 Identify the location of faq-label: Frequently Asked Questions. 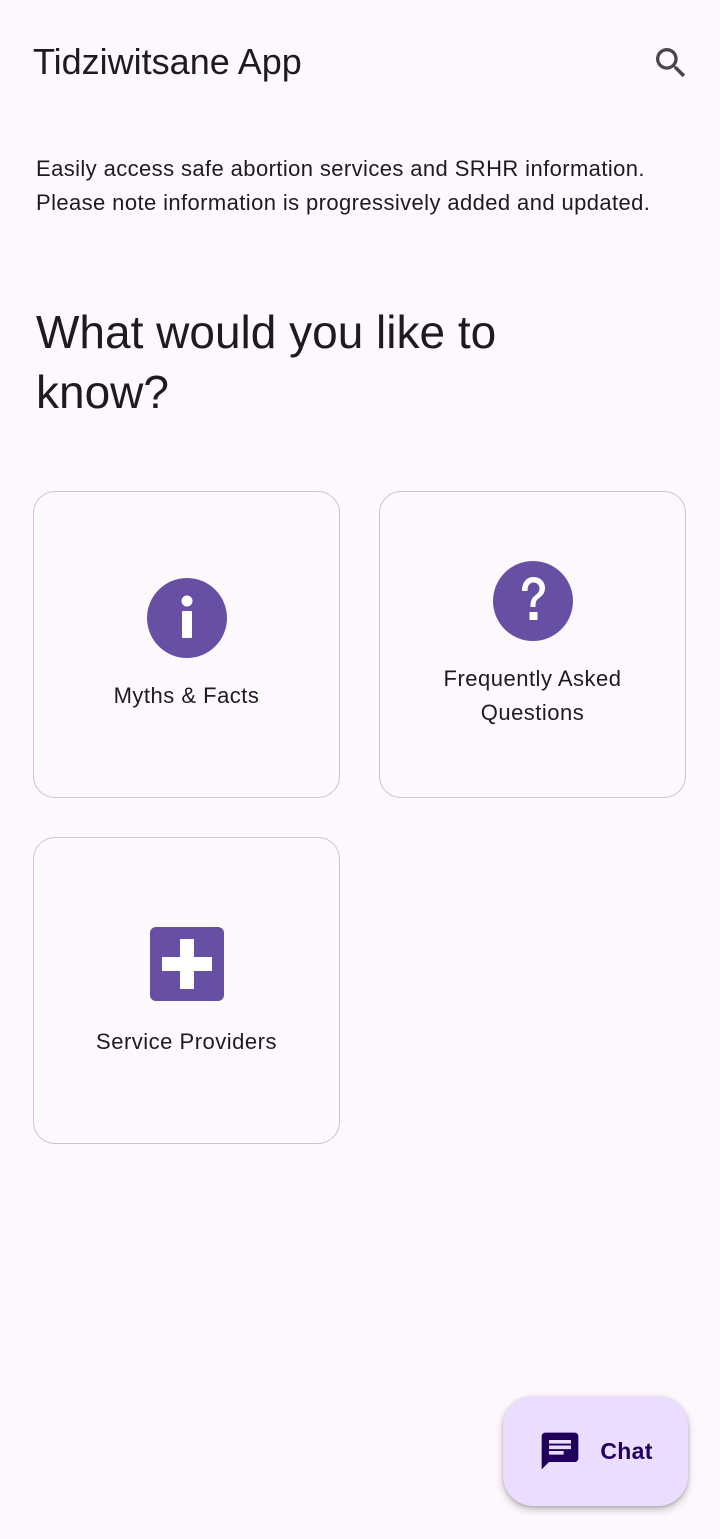
(532, 695).